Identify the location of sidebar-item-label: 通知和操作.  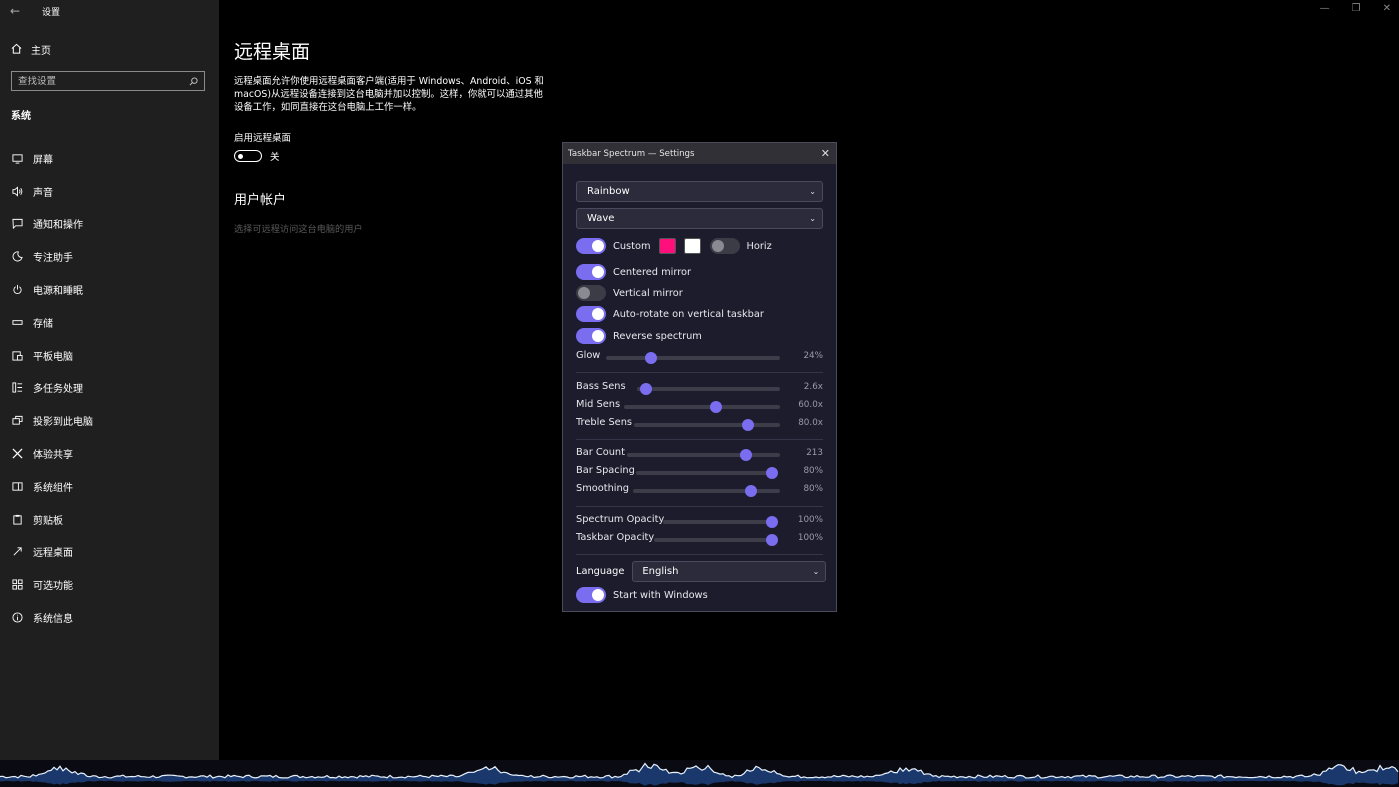
(58, 226).